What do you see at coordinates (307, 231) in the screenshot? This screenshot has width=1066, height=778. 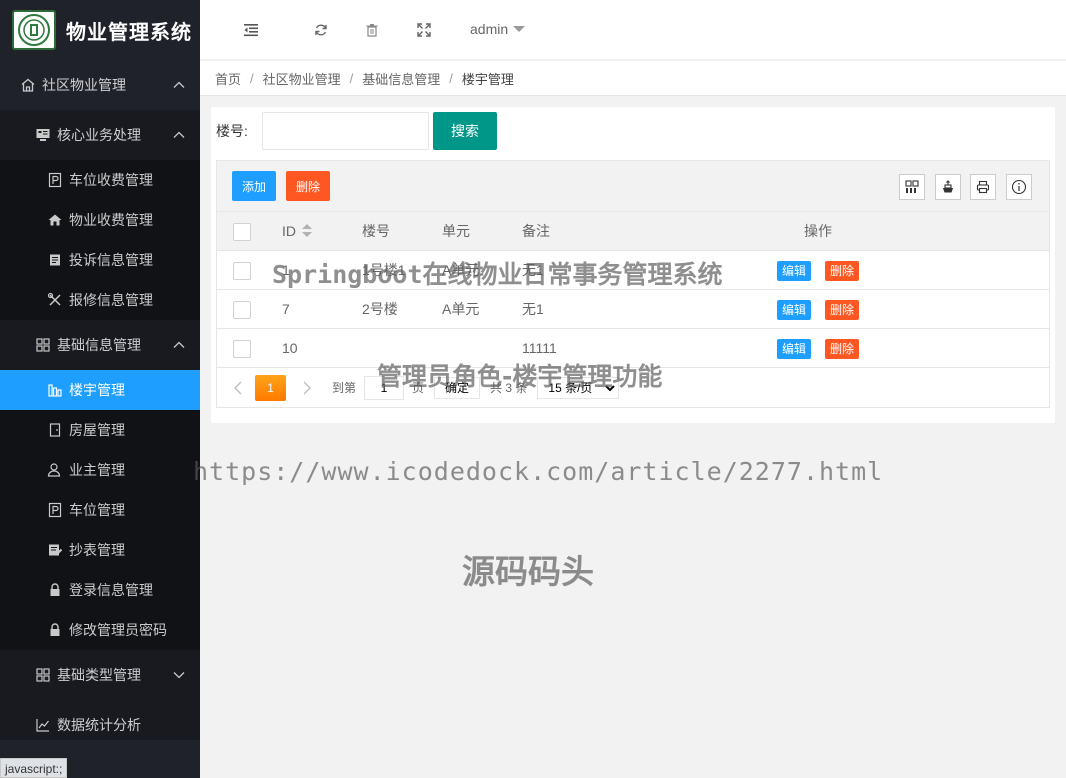 I see `sort-icon` at bounding box center [307, 231].